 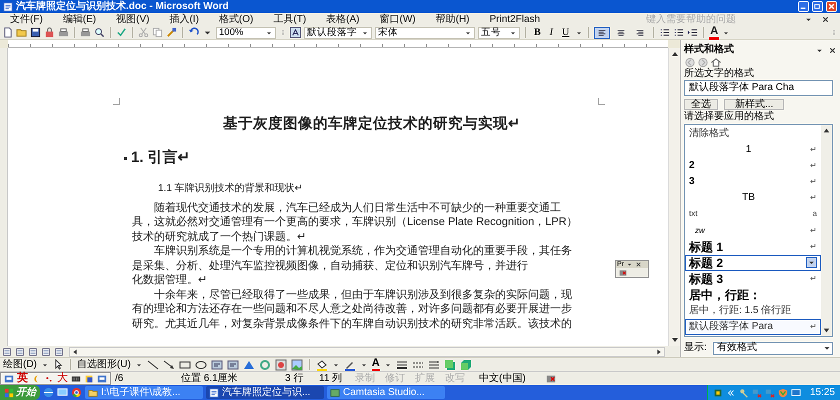 I want to click on chip-icon, so click(x=717, y=393).